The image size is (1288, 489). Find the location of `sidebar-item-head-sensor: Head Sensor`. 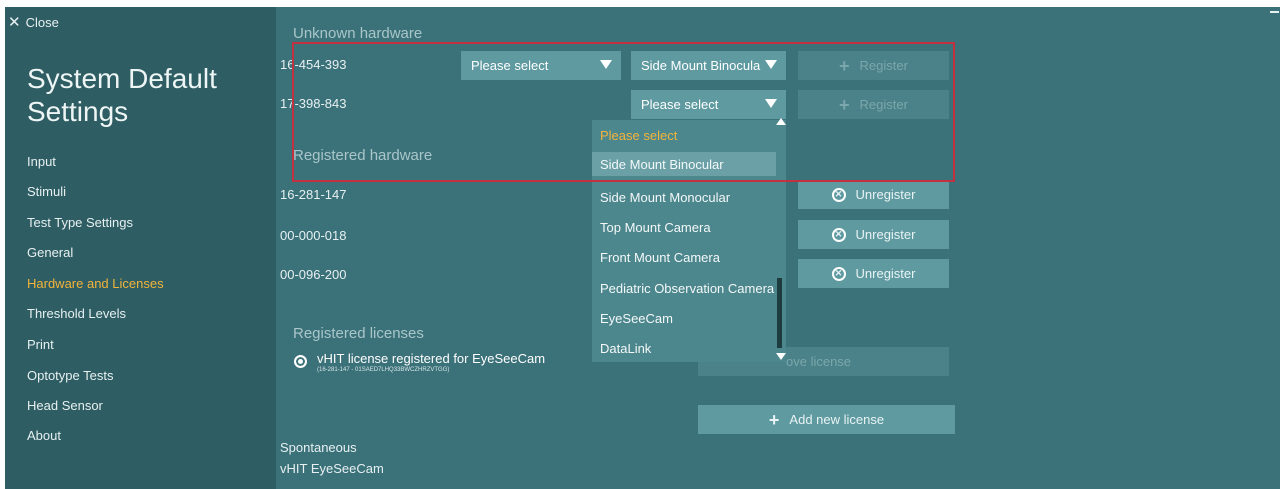

sidebar-item-head-sensor: Head Sensor is located at coordinates (65, 405).